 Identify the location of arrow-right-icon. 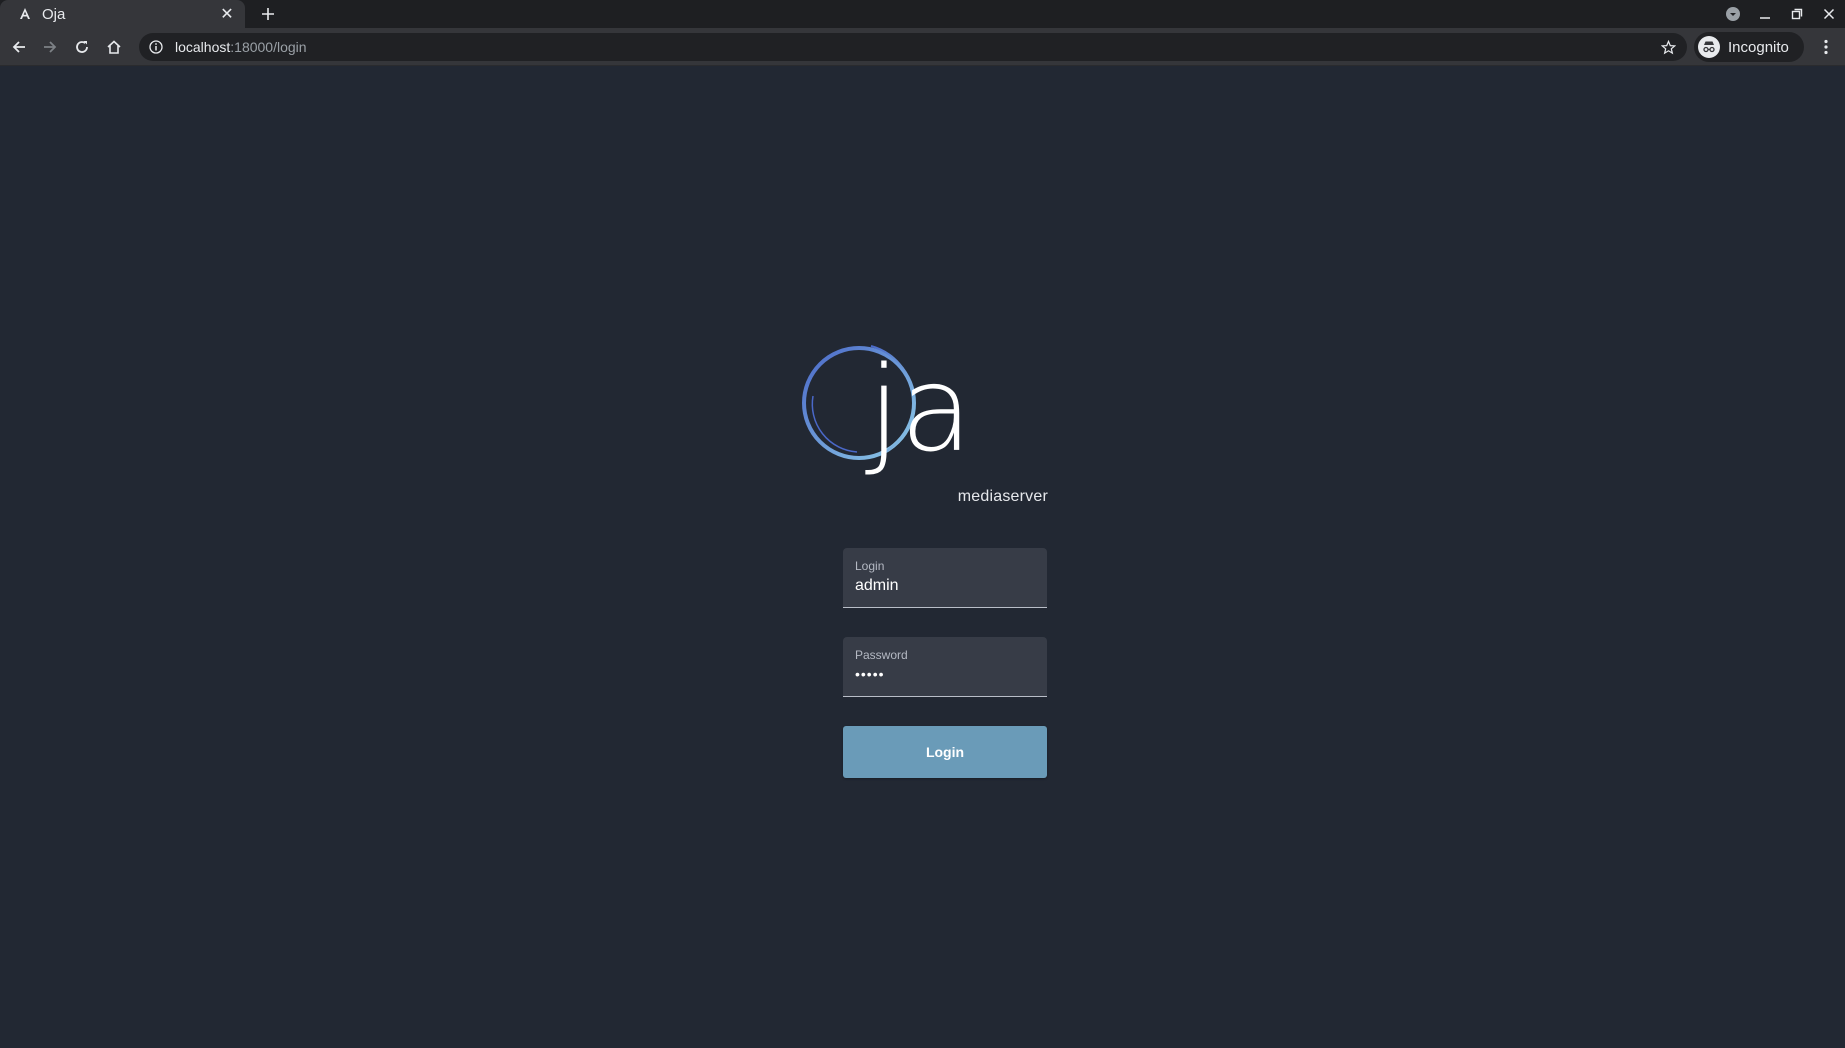
(50, 47).